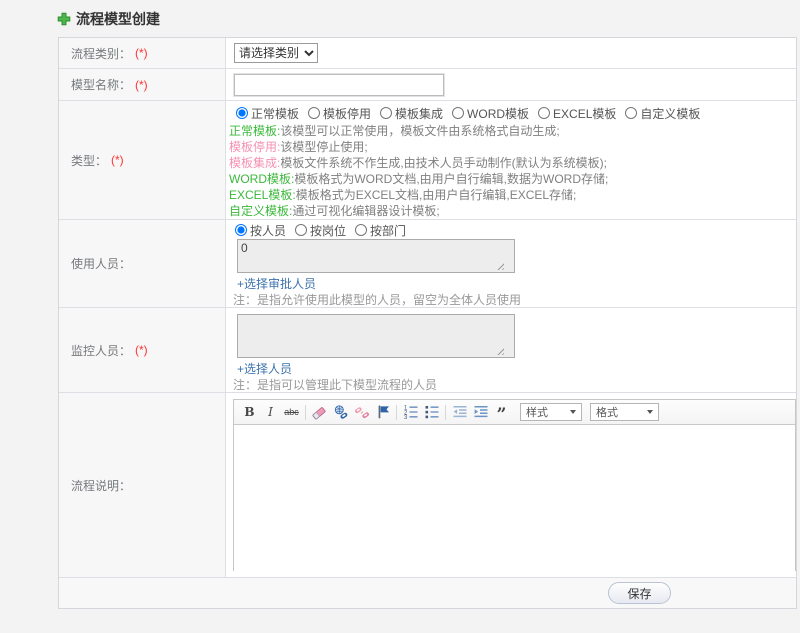 Image resolution: width=800 pixels, height=633 pixels. I want to click on type-desc-normal: 正常模板:该模型可以正常使用，模板文件由系统格式自动生成;, so click(394, 131).